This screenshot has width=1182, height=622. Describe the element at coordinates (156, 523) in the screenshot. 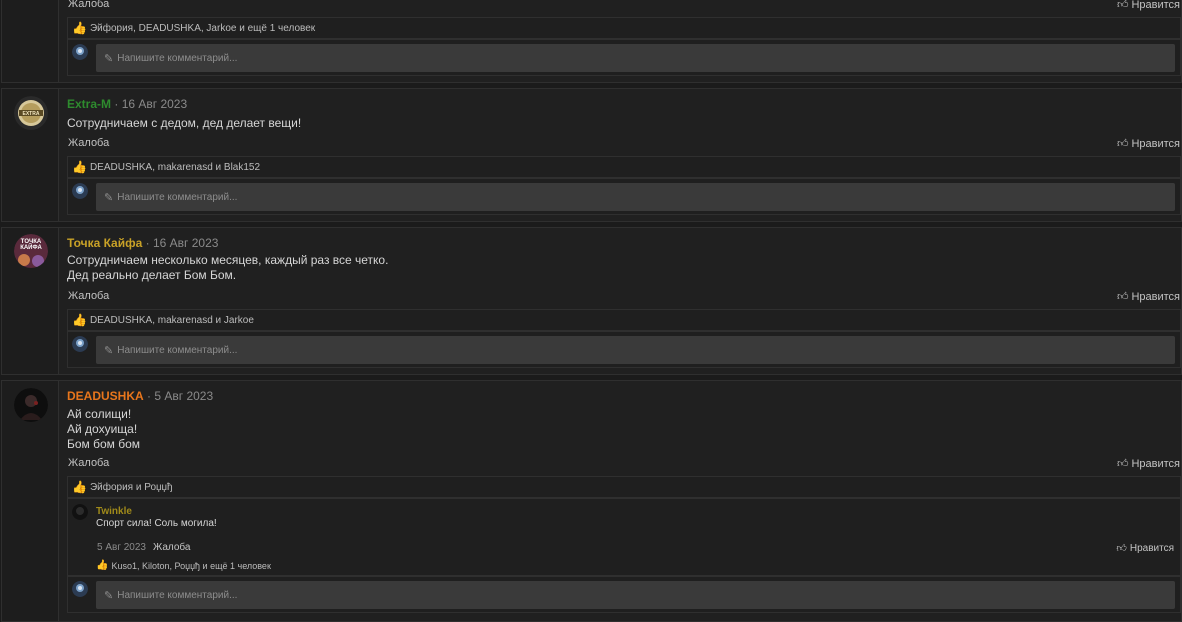

I see `reply-text: Спорт сила! Соль могила!` at that location.